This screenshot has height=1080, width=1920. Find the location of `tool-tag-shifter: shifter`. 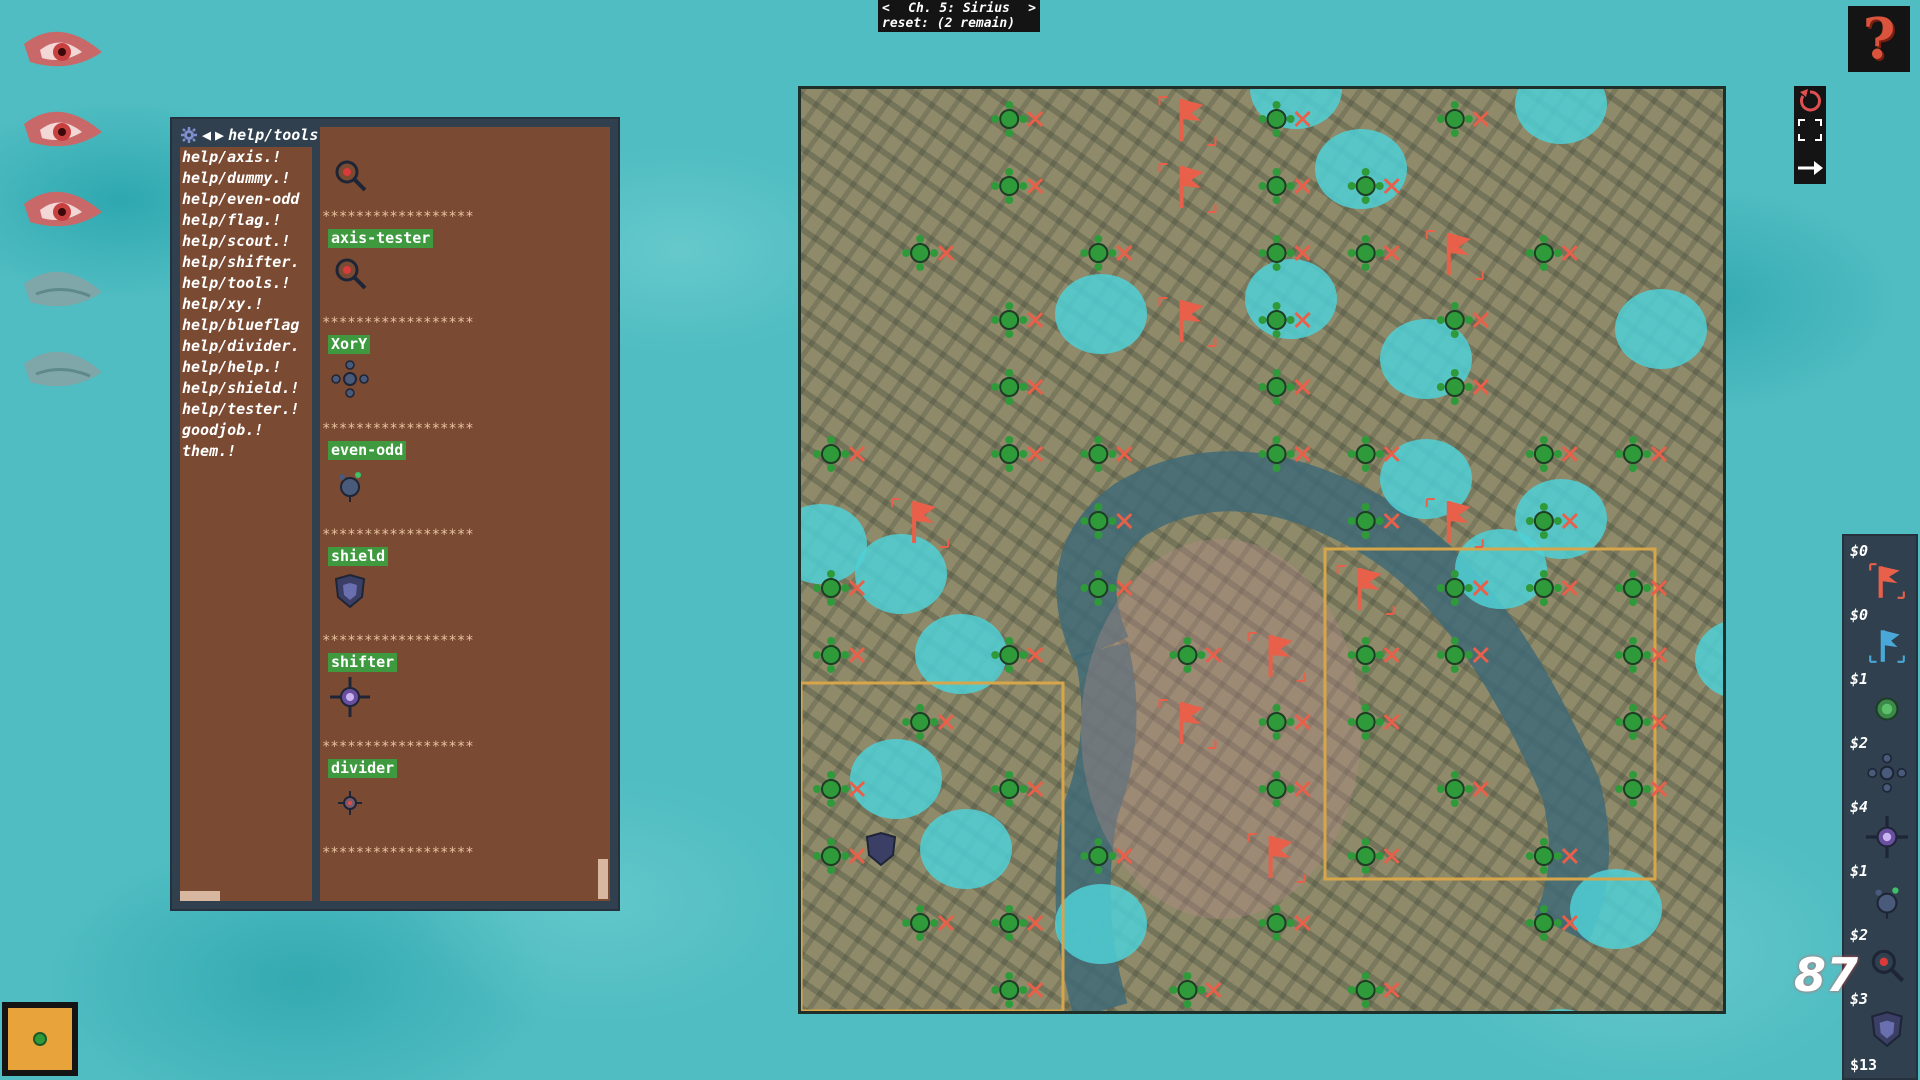

tool-tag-shifter: shifter is located at coordinates (363, 662).